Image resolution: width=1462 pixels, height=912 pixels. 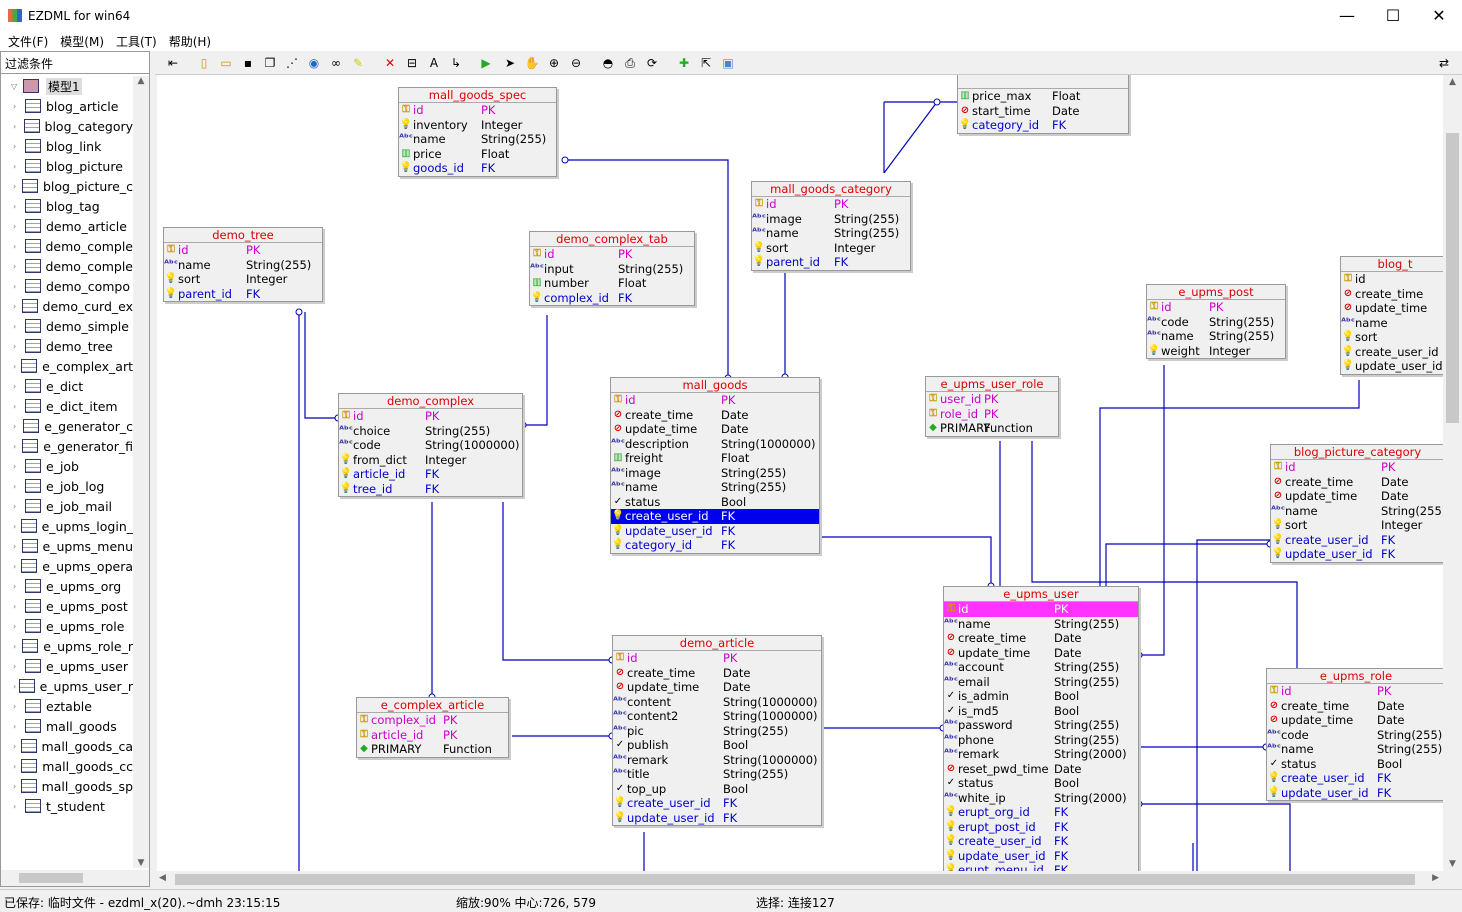 I want to click on copy-icon: ❐, so click(x=270, y=63).